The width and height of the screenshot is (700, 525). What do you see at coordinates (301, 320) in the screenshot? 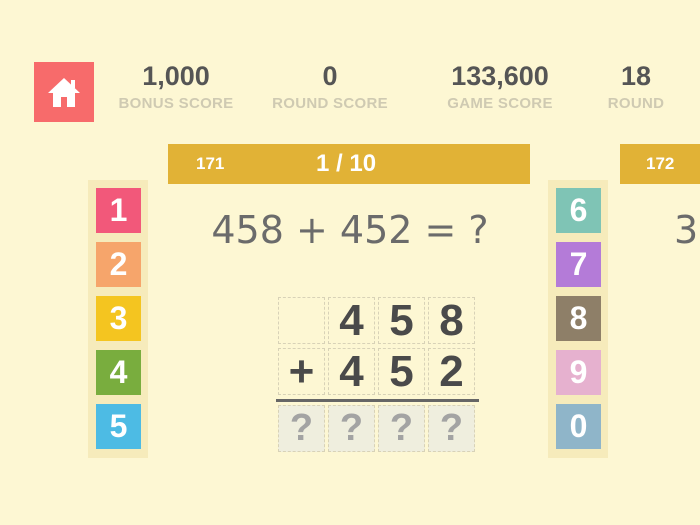
I see `grid-cell` at bounding box center [301, 320].